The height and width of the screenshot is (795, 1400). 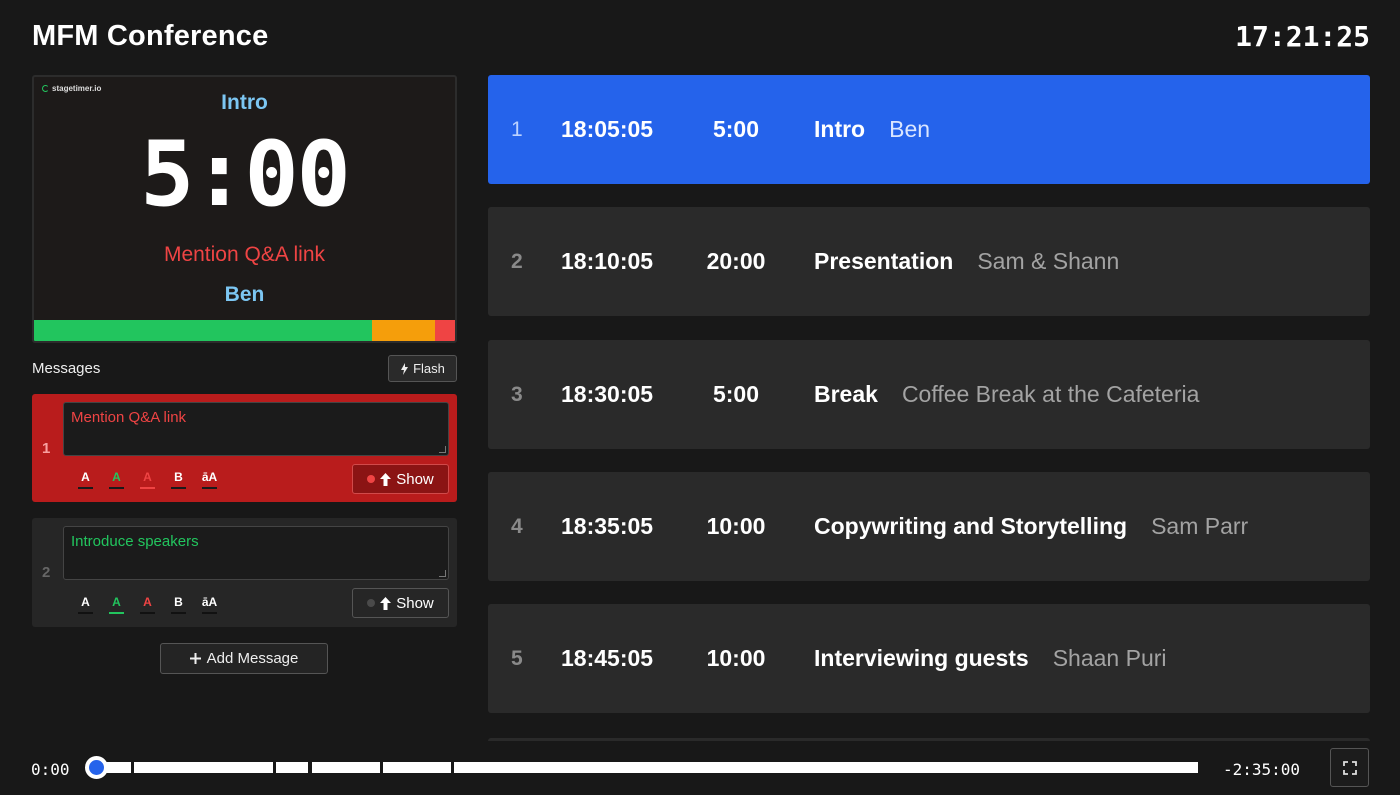 What do you see at coordinates (1048, 261) in the screenshot?
I see `timer-speaker: Sam & Shann` at bounding box center [1048, 261].